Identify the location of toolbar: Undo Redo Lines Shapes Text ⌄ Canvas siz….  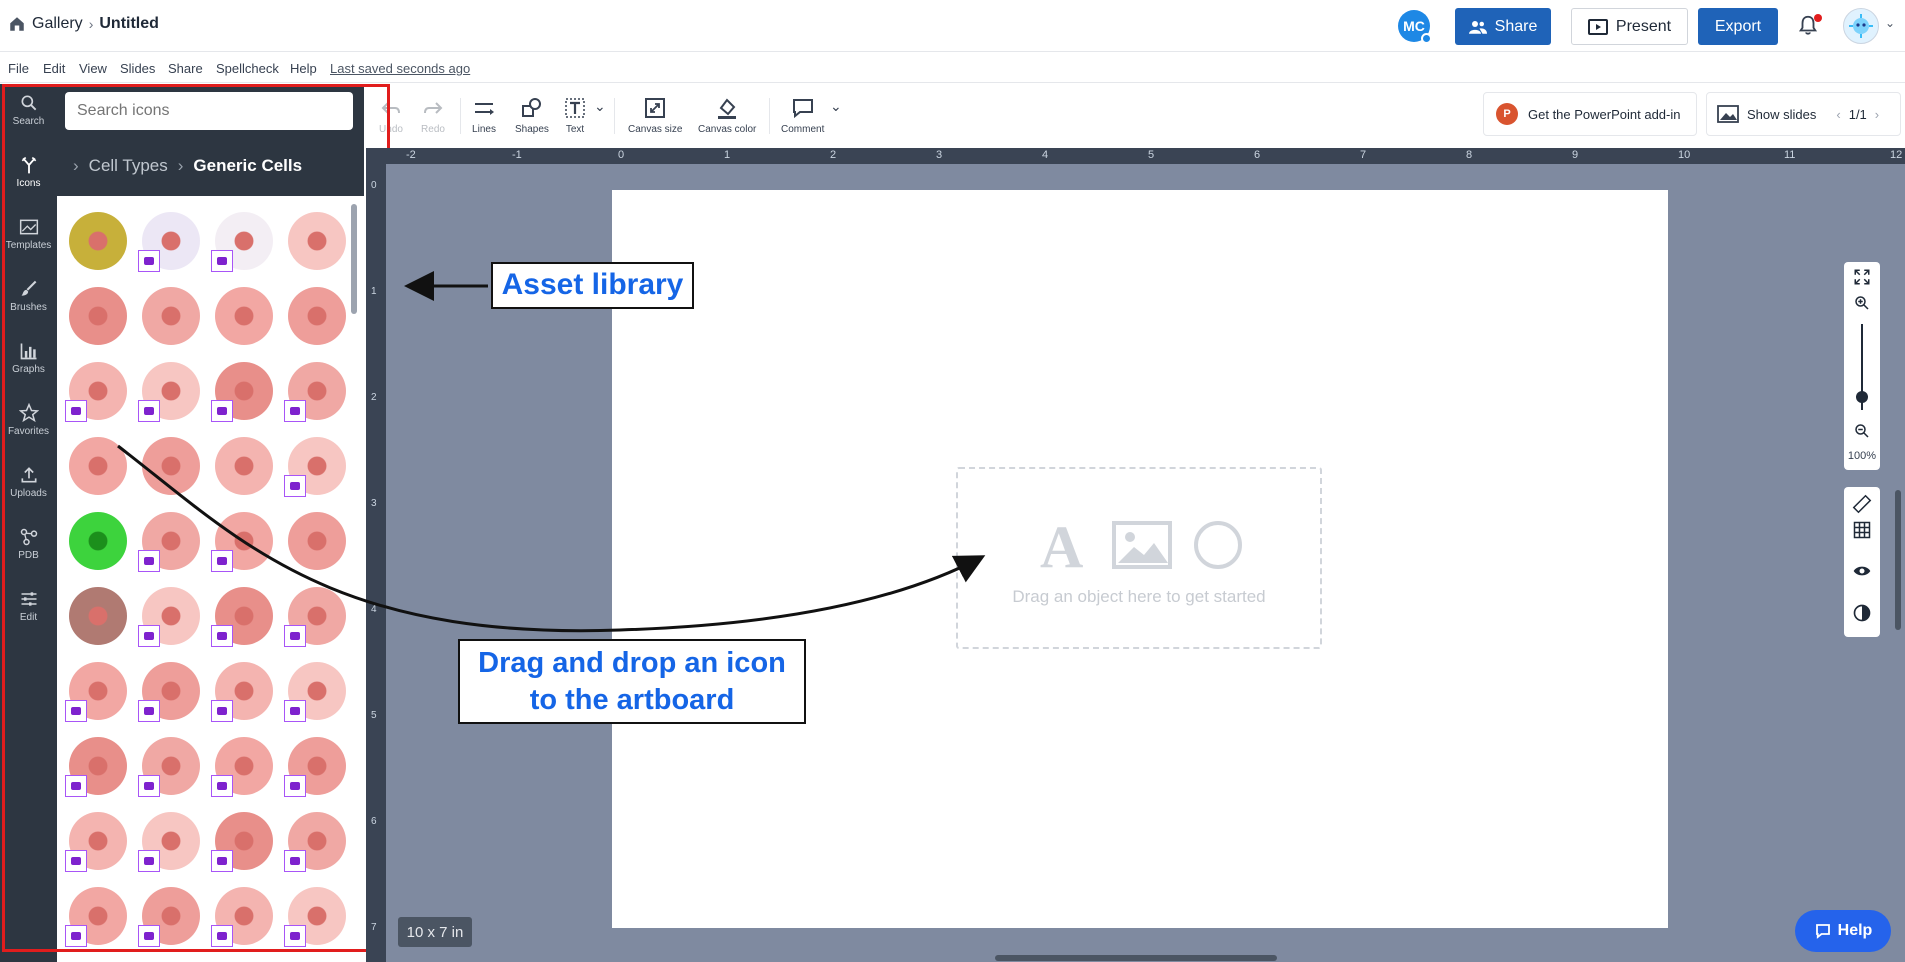
(1135, 116).